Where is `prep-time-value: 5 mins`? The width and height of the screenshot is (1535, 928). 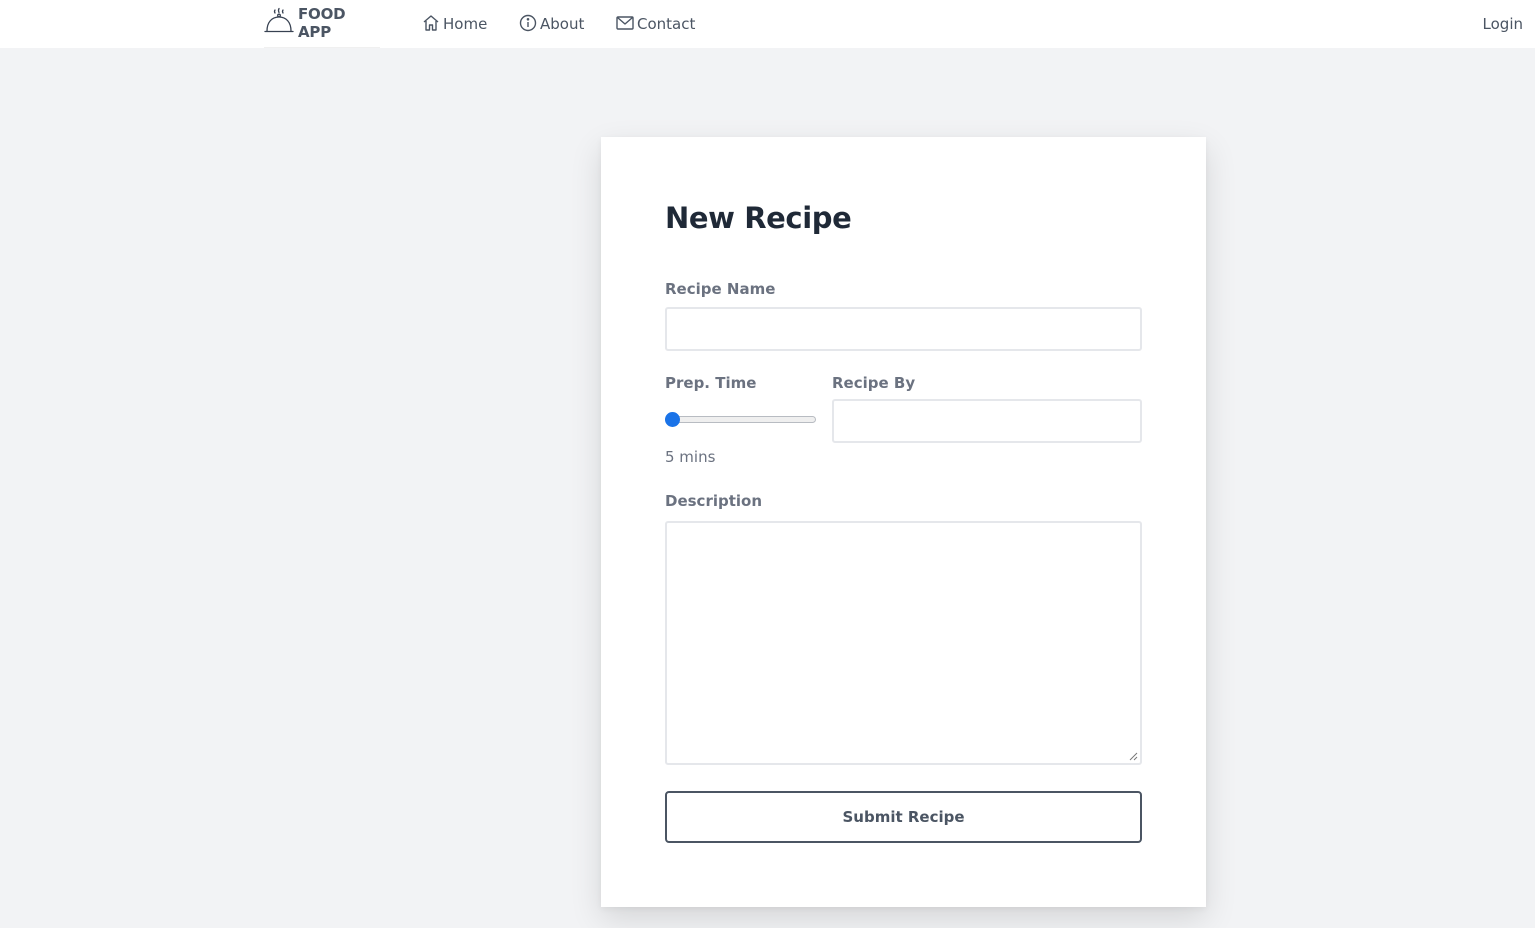 prep-time-value: 5 mins is located at coordinates (690, 457).